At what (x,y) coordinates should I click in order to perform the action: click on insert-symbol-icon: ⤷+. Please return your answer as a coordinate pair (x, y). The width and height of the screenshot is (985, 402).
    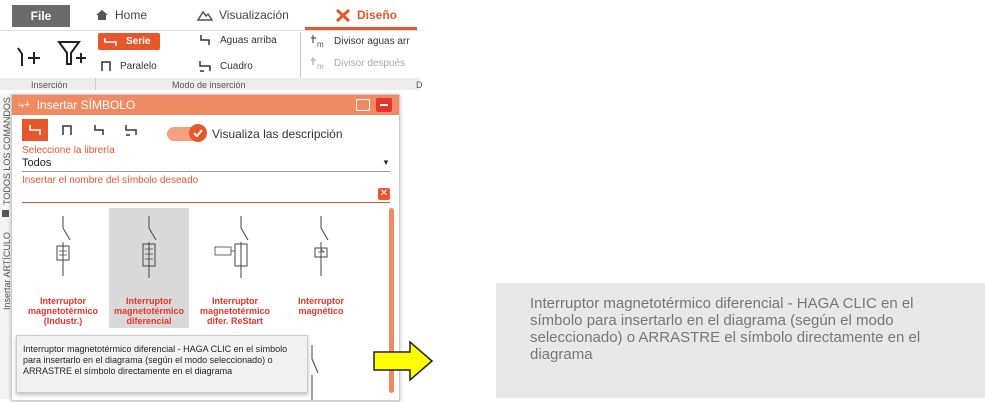
    Looking at the image, I should click on (24, 104).